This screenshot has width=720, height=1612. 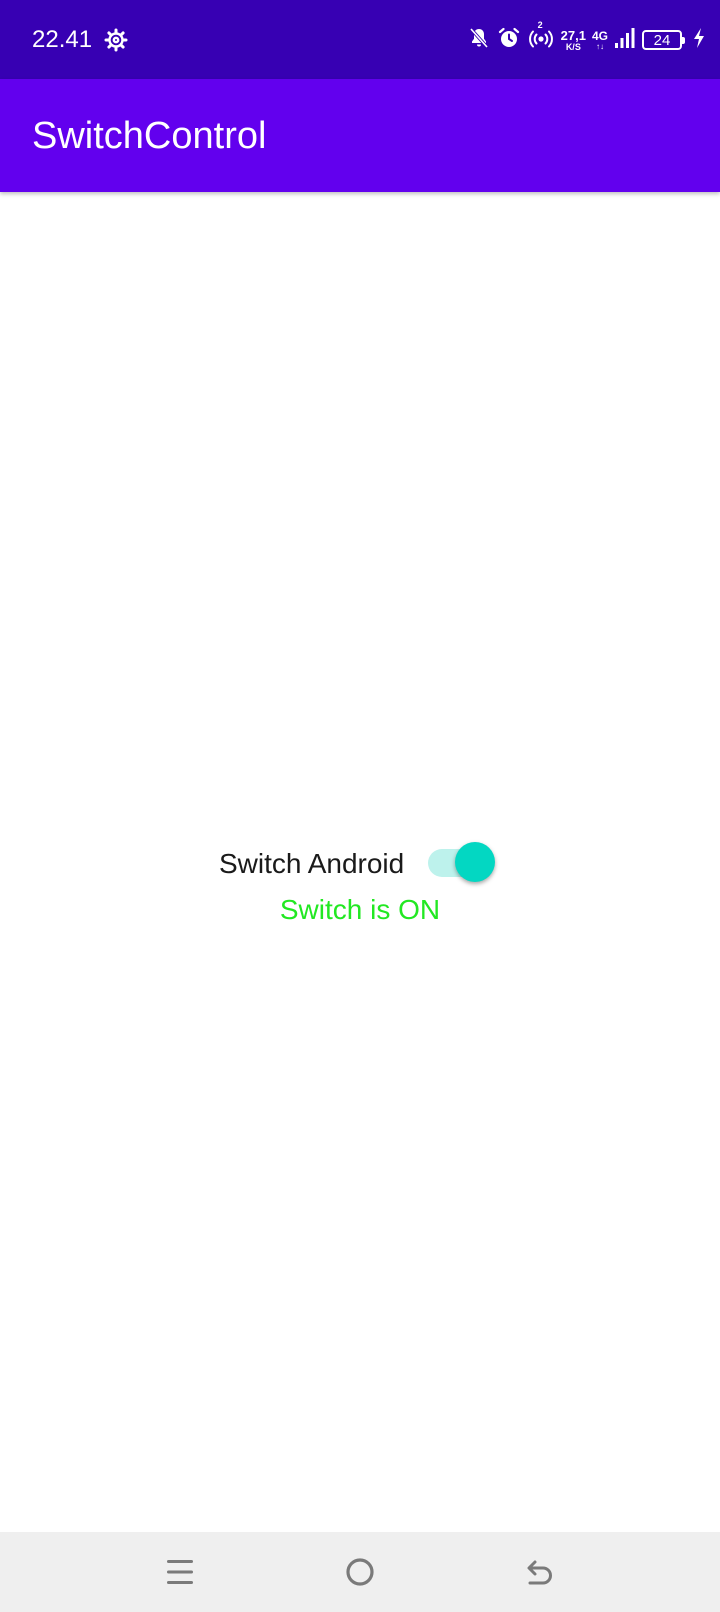 I want to click on network-arrows: ↑↓, so click(x=599, y=46).